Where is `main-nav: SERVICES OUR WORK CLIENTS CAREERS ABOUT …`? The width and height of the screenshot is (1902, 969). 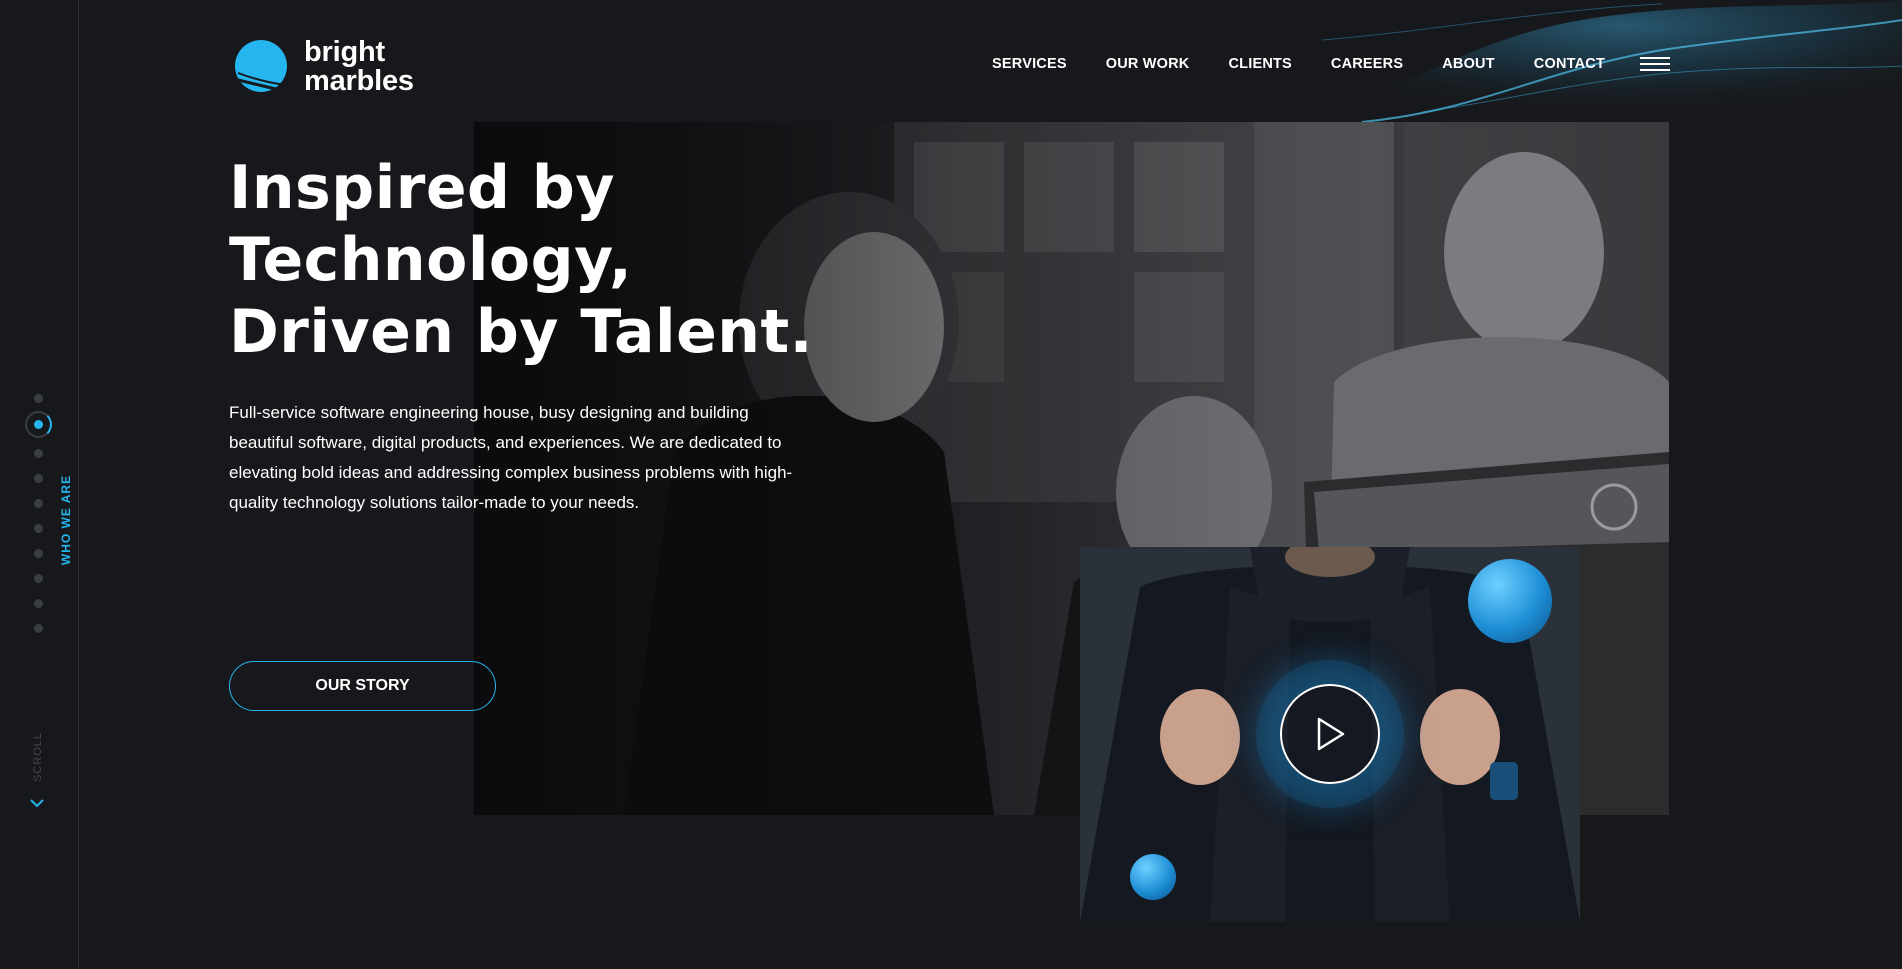
main-nav: SERVICES OUR WORK CLIENTS CAREERS ABOUT … is located at coordinates (1331, 64).